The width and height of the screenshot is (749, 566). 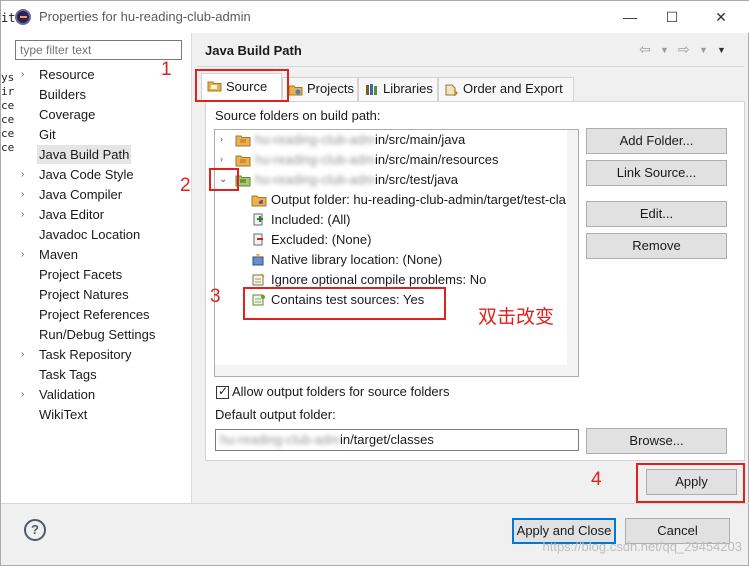 What do you see at coordinates (258, 239) in the screenshot?
I see `excluded-icon` at bounding box center [258, 239].